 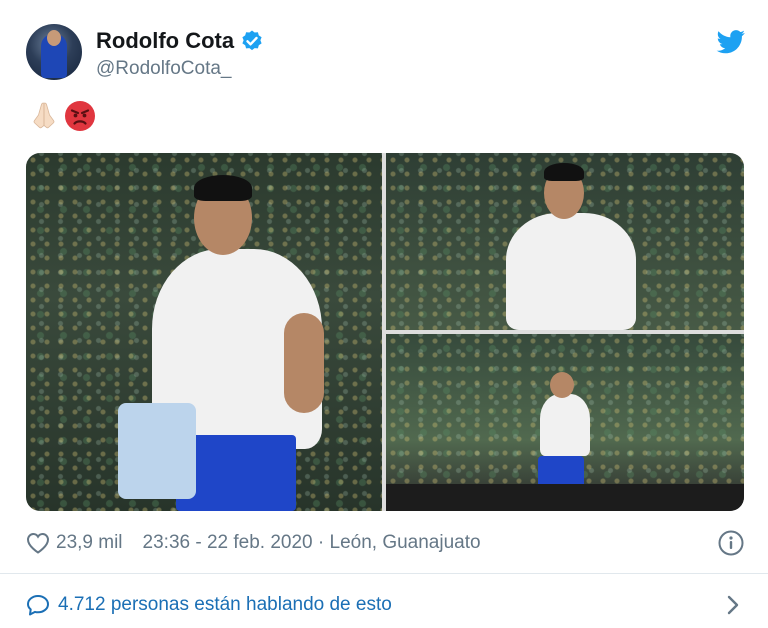 I want to click on photo-3-player-head, so click(x=562, y=385).